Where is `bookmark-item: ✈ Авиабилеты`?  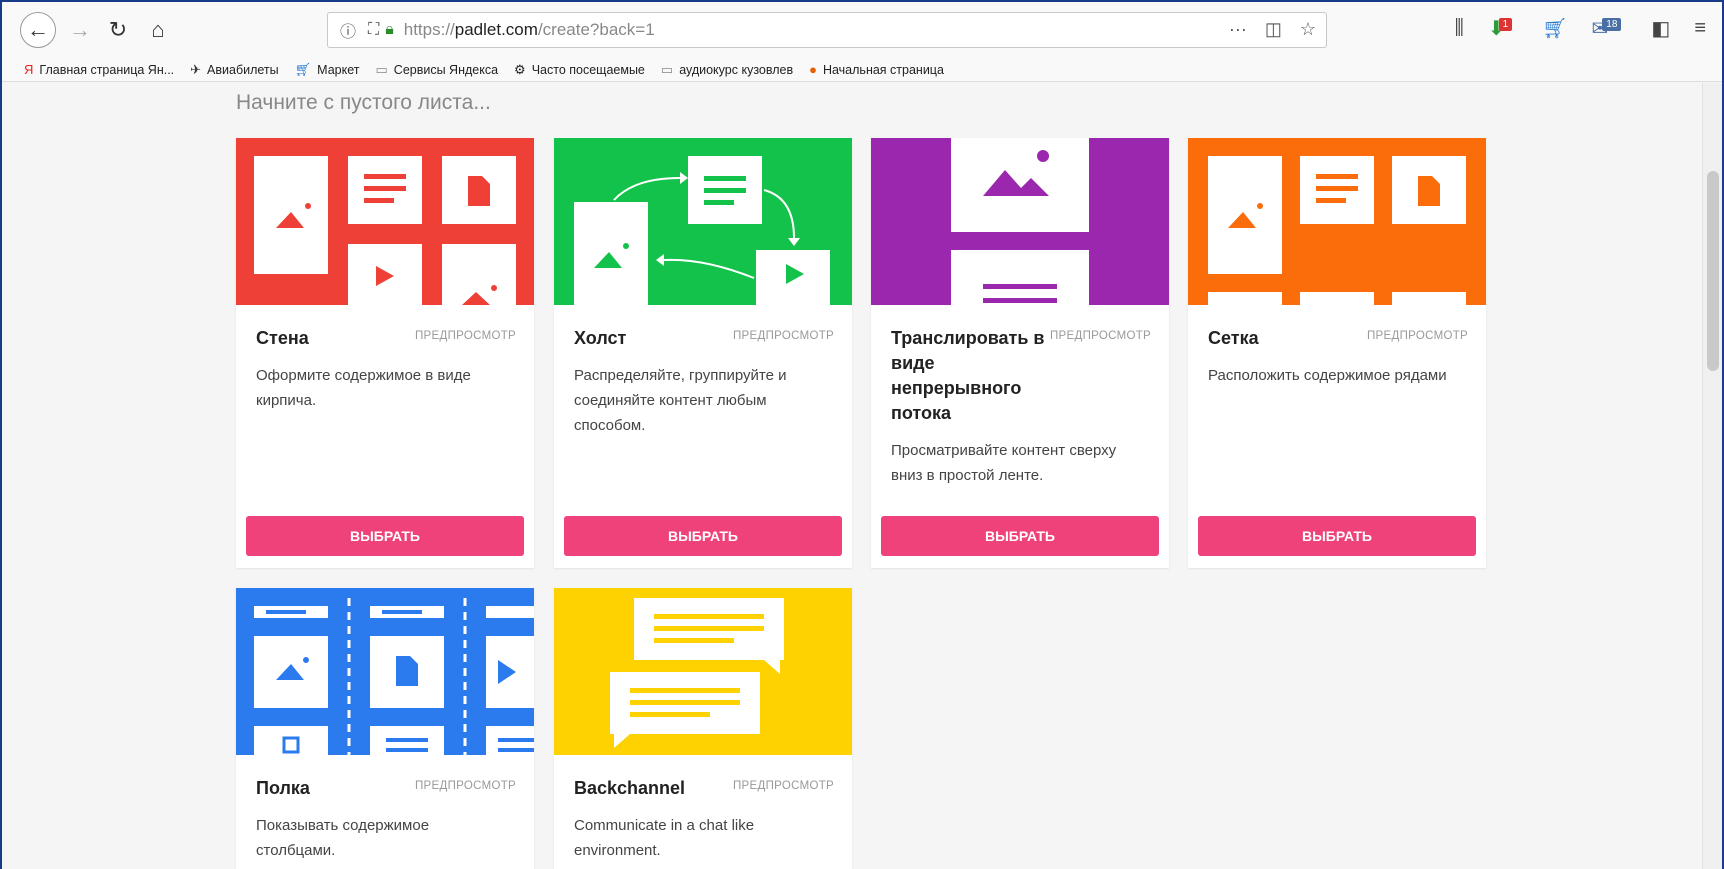 bookmark-item: ✈ Авиабилеты is located at coordinates (234, 70).